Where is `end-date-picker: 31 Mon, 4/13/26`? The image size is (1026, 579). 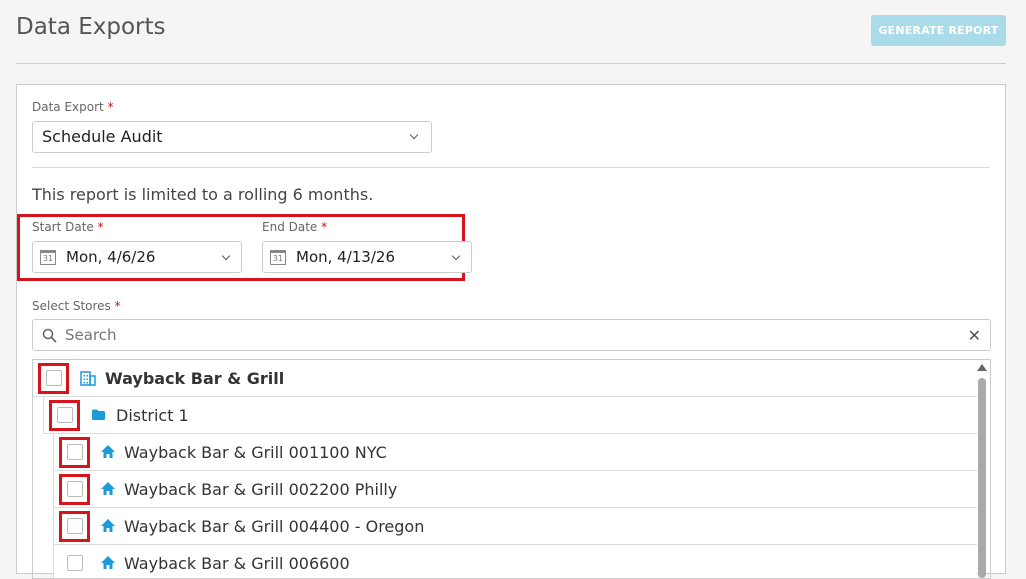
end-date-picker: 31 Mon, 4/13/26 is located at coordinates (367, 257).